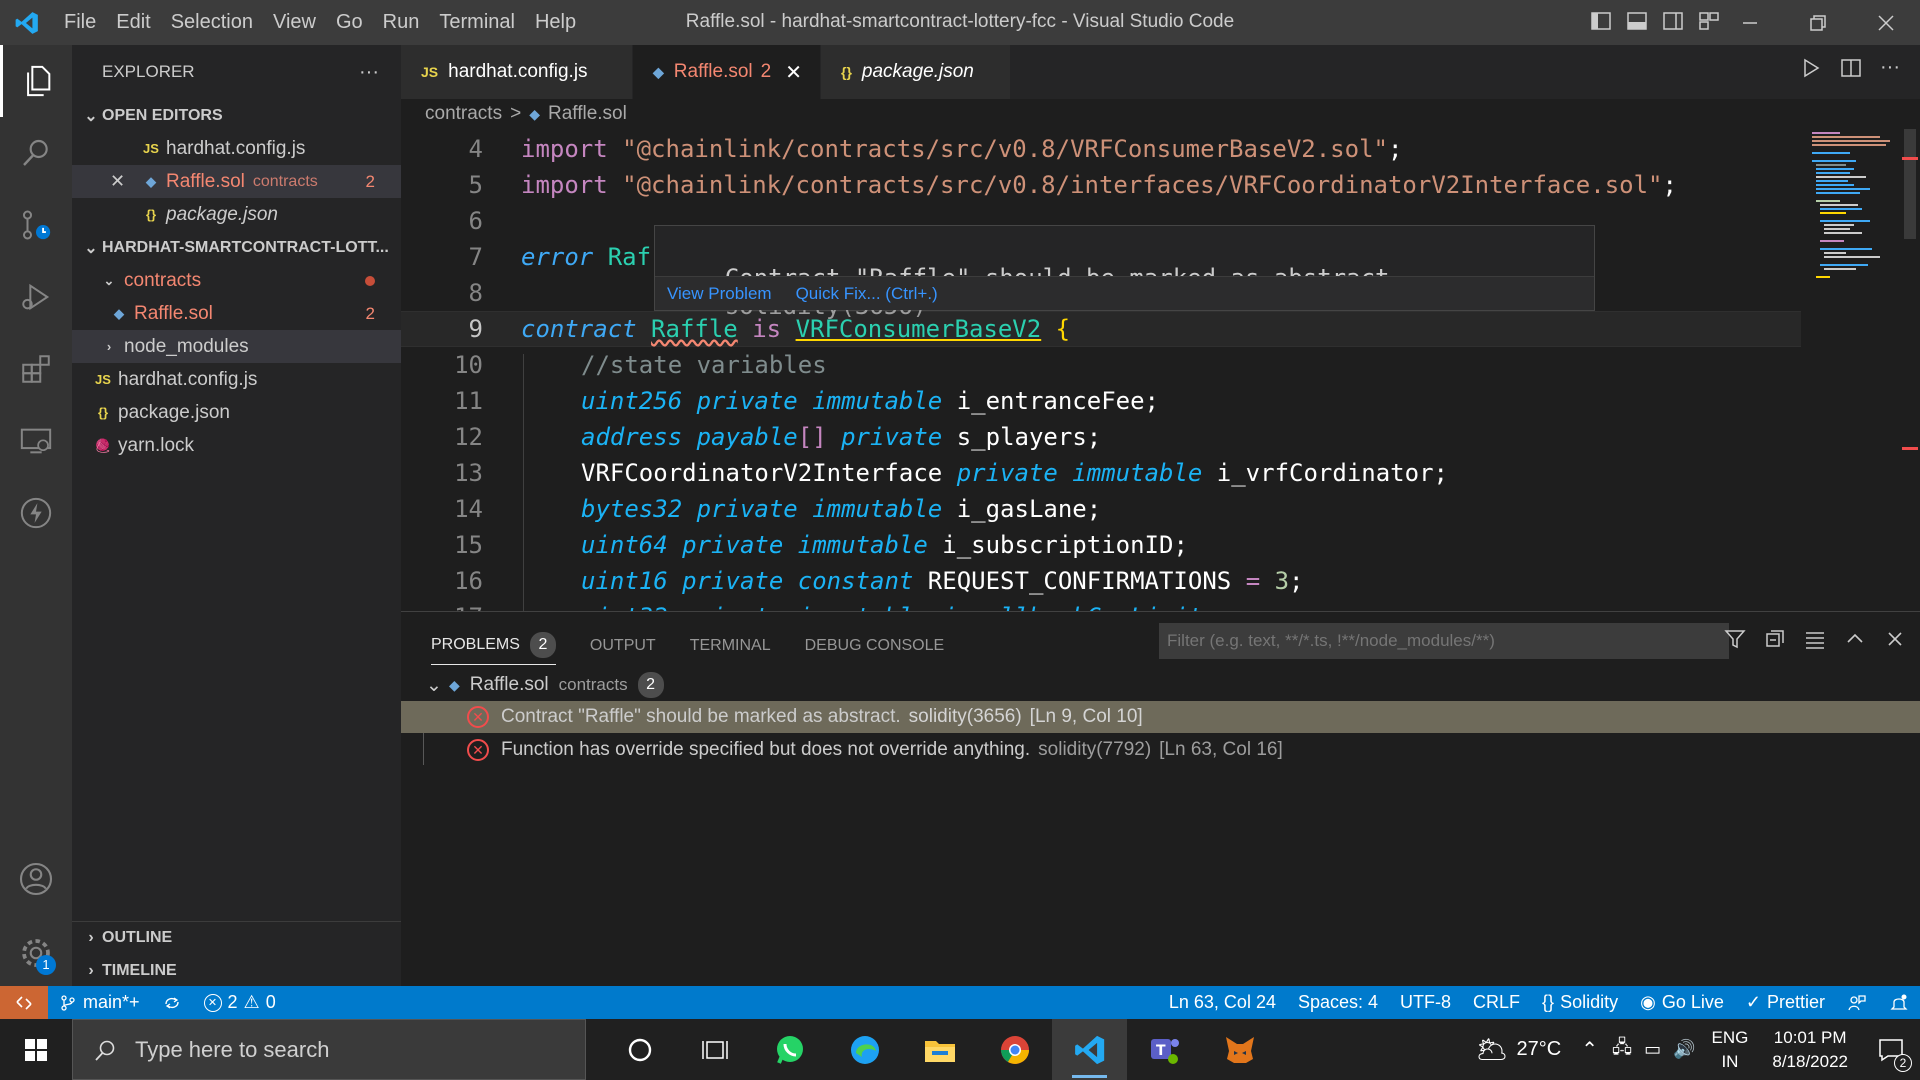 The image size is (1920, 1080). What do you see at coordinates (36, 1049) in the screenshot?
I see `start-button` at bounding box center [36, 1049].